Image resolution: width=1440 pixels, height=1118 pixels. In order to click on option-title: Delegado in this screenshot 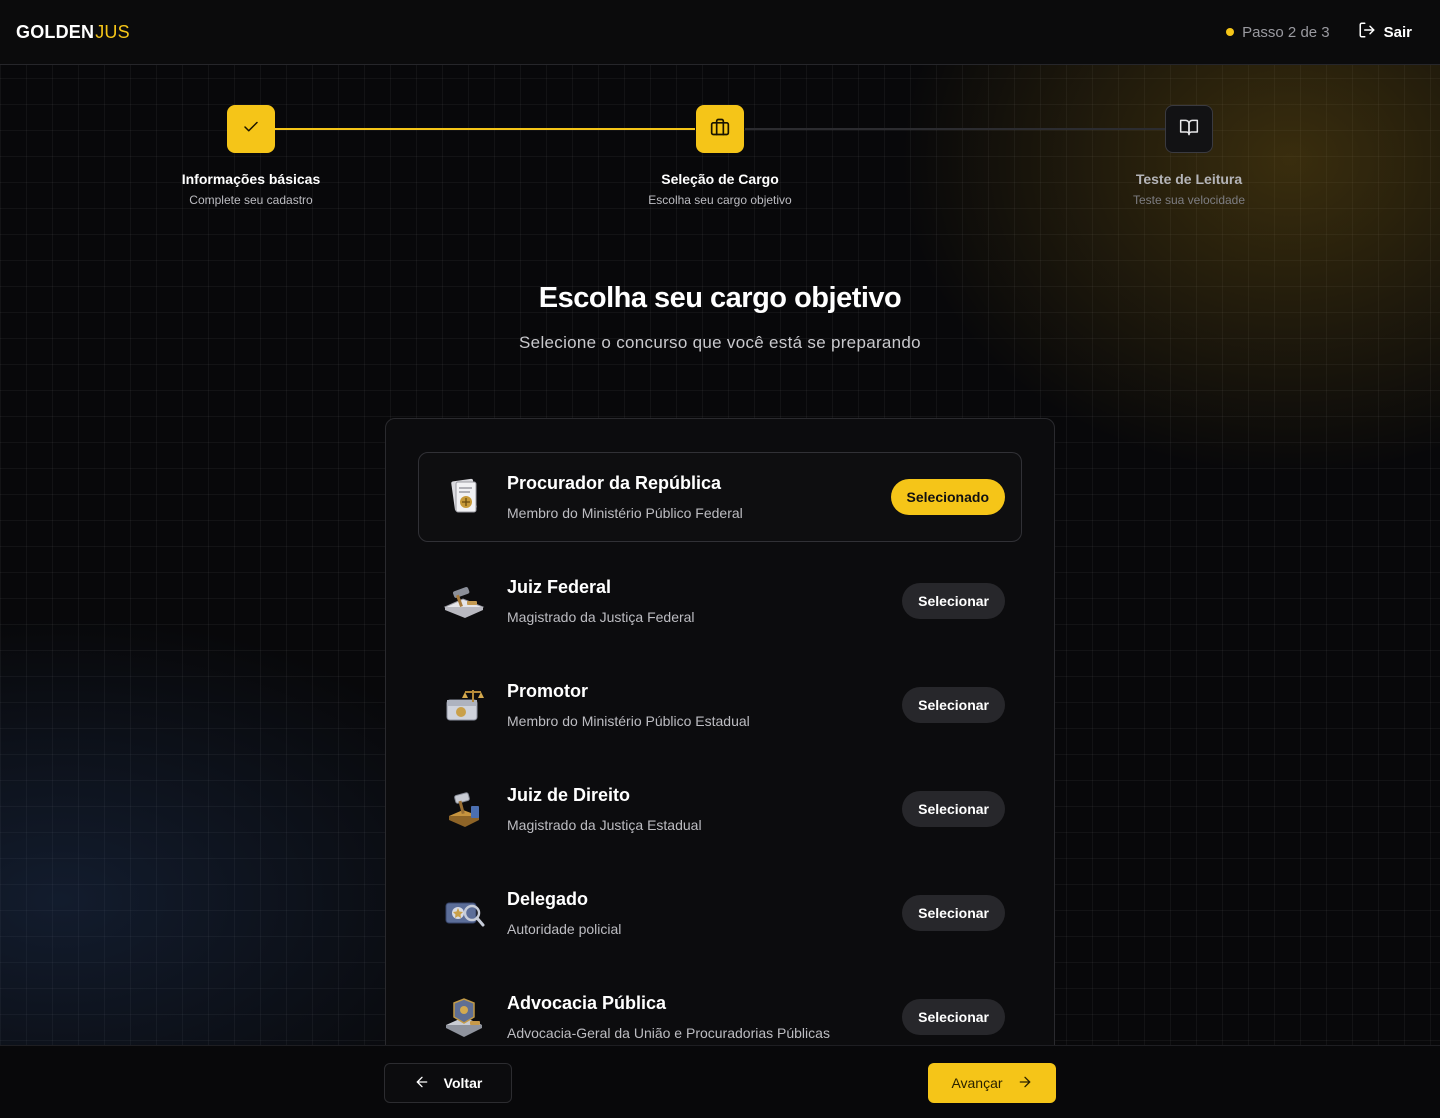, I will do `click(548, 899)`.